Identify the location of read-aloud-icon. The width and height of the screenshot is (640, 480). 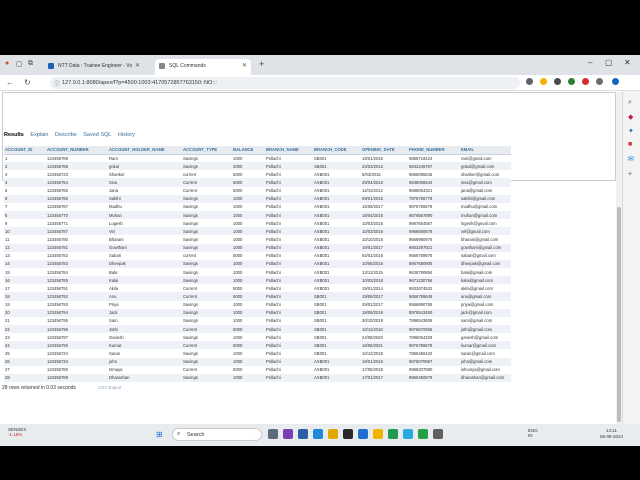
(529, 81).